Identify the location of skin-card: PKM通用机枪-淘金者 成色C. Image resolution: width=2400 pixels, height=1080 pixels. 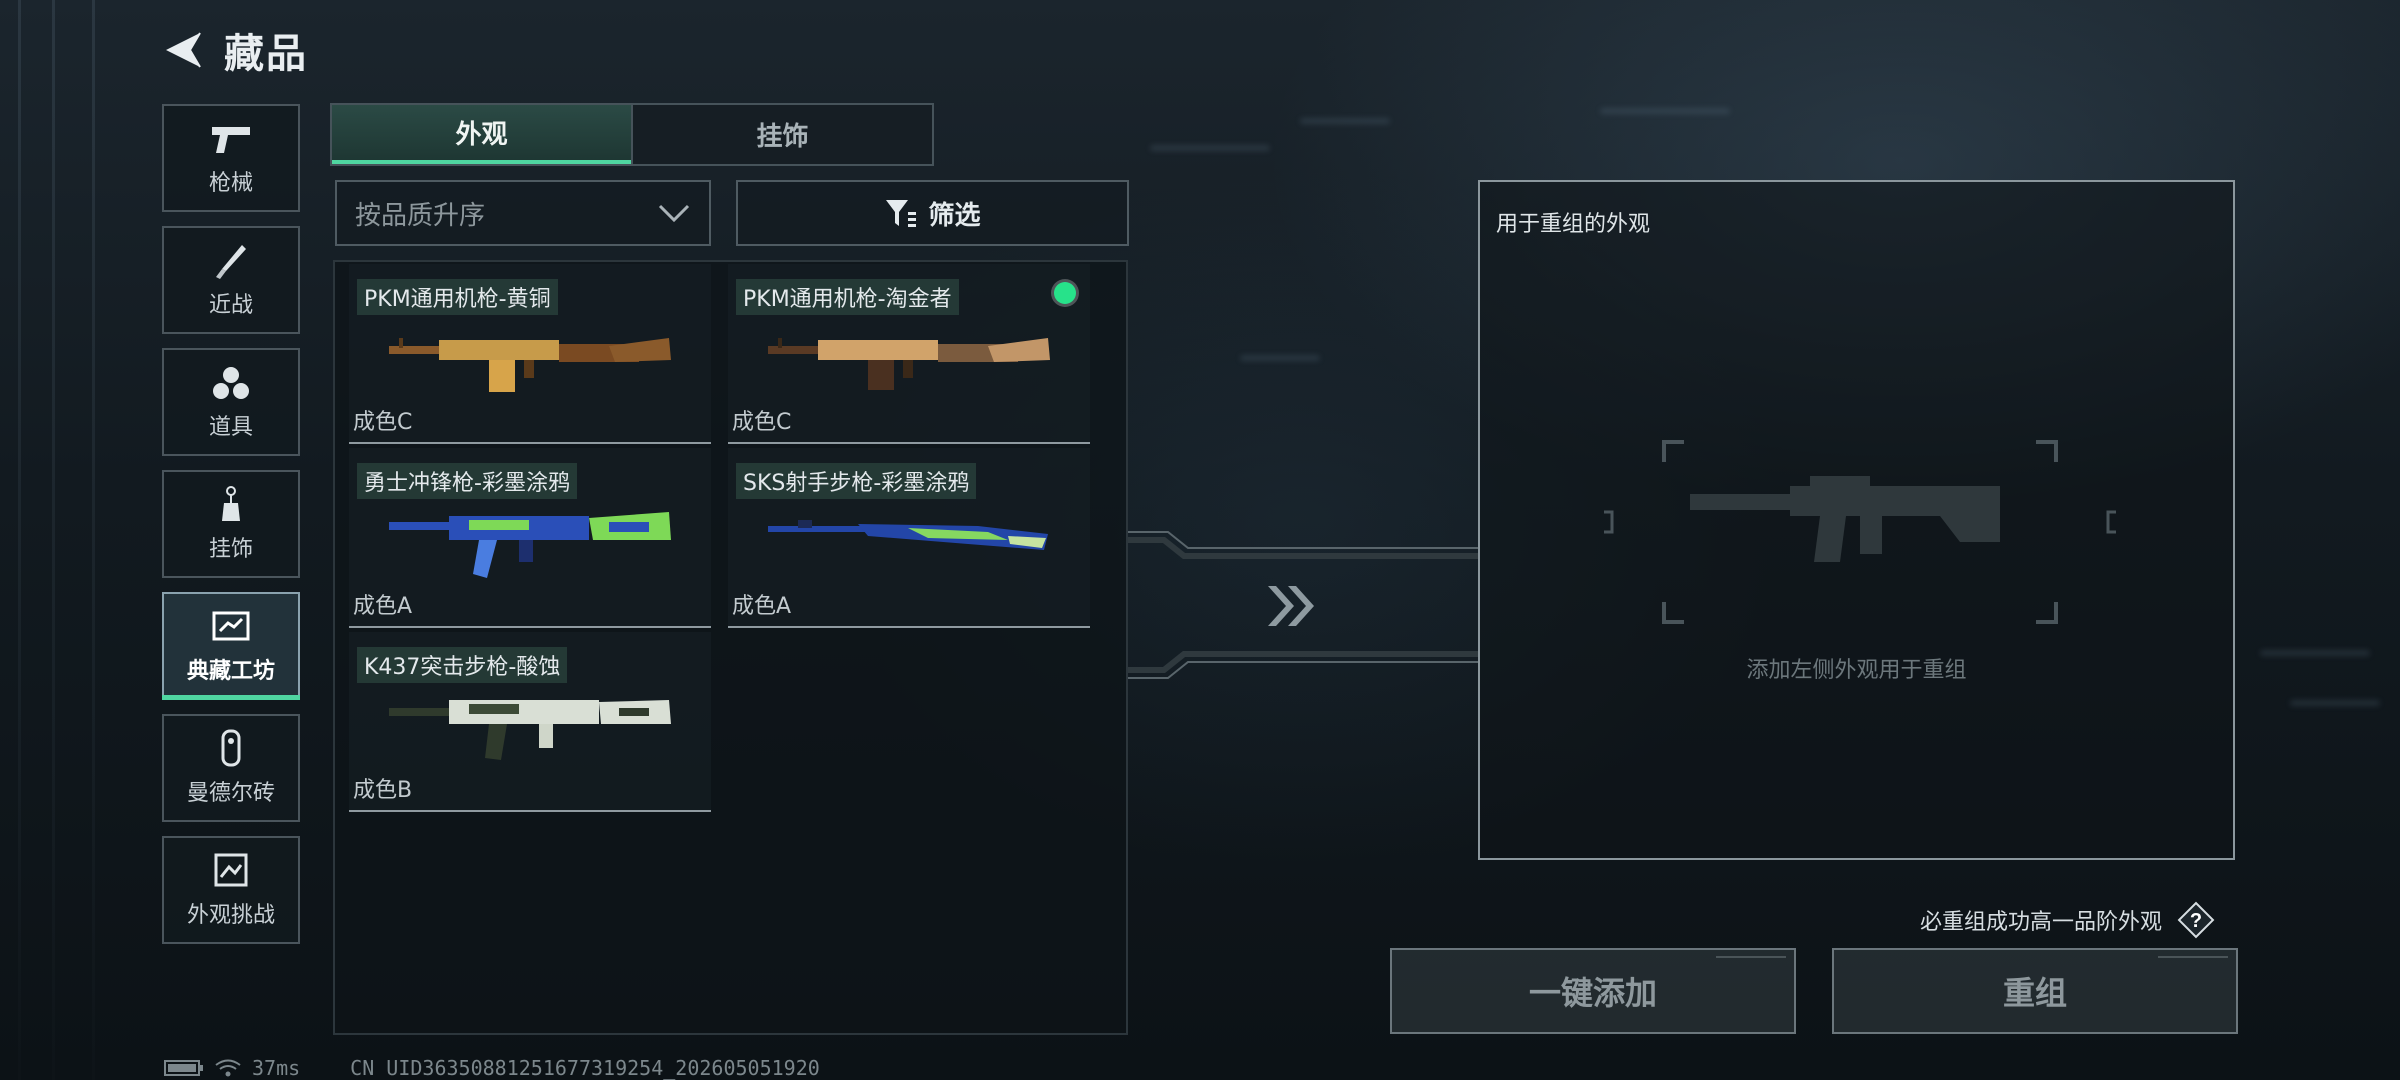
(909, 354).